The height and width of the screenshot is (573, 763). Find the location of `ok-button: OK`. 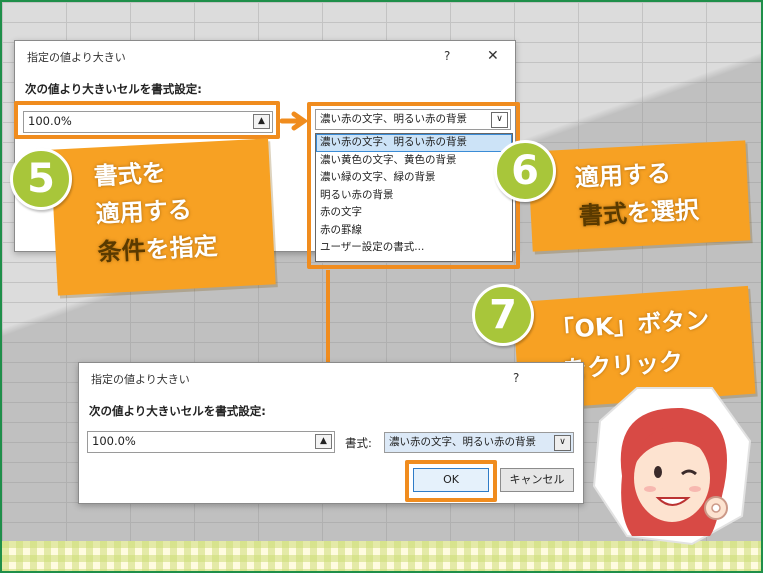

ok-button: OK is located at coordinates (451, 480).